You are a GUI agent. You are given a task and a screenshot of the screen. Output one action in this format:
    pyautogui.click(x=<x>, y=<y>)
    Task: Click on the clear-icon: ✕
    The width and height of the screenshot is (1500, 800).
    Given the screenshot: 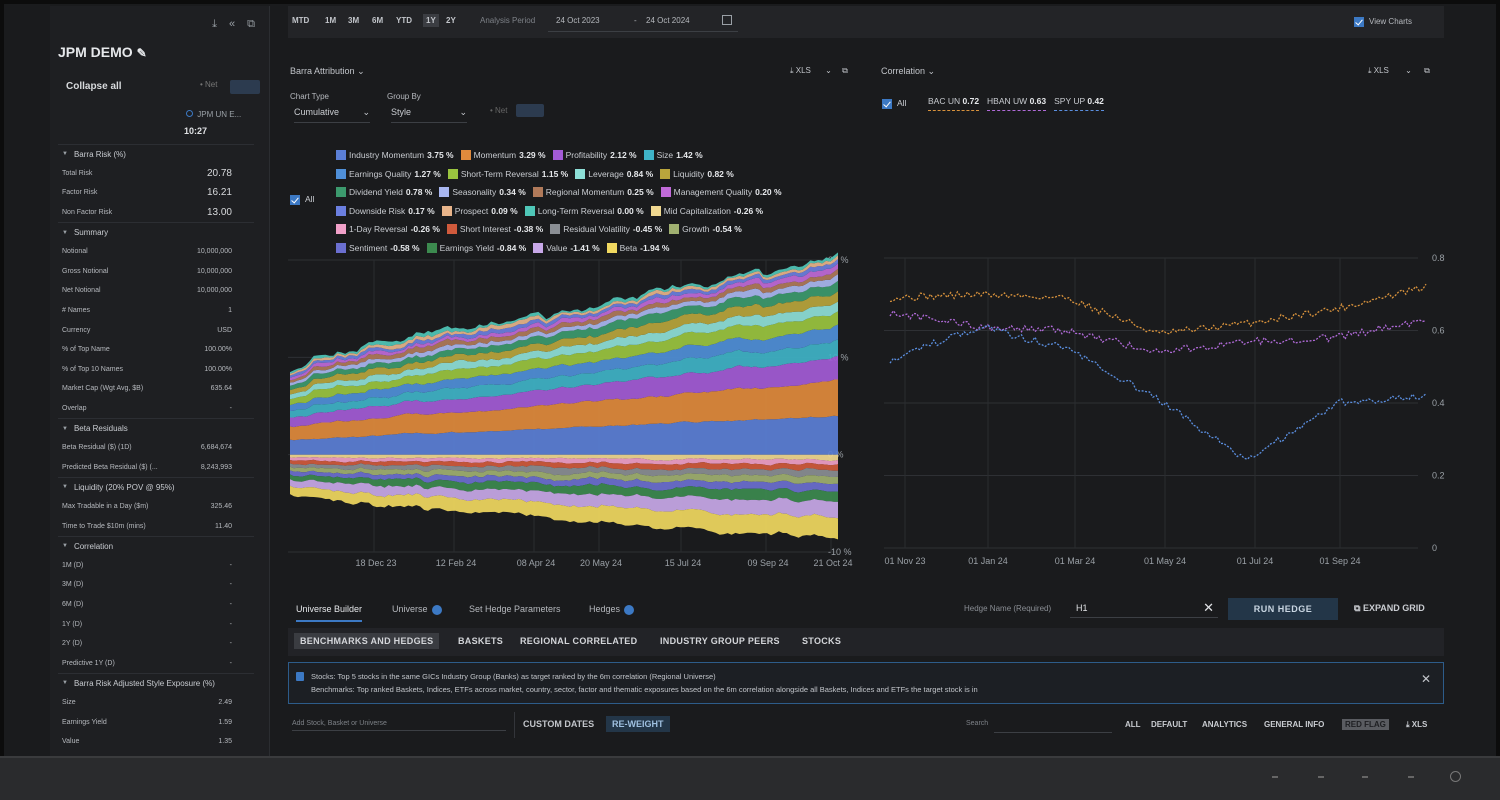 What is the action you would take?
    pyautogui.click(x=1208, y=608)
    